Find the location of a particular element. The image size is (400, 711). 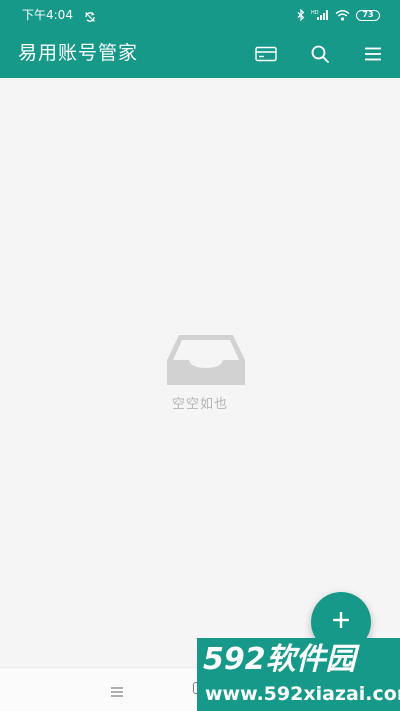

empty-text: 空空如也 is located at coordinates (199, 404).